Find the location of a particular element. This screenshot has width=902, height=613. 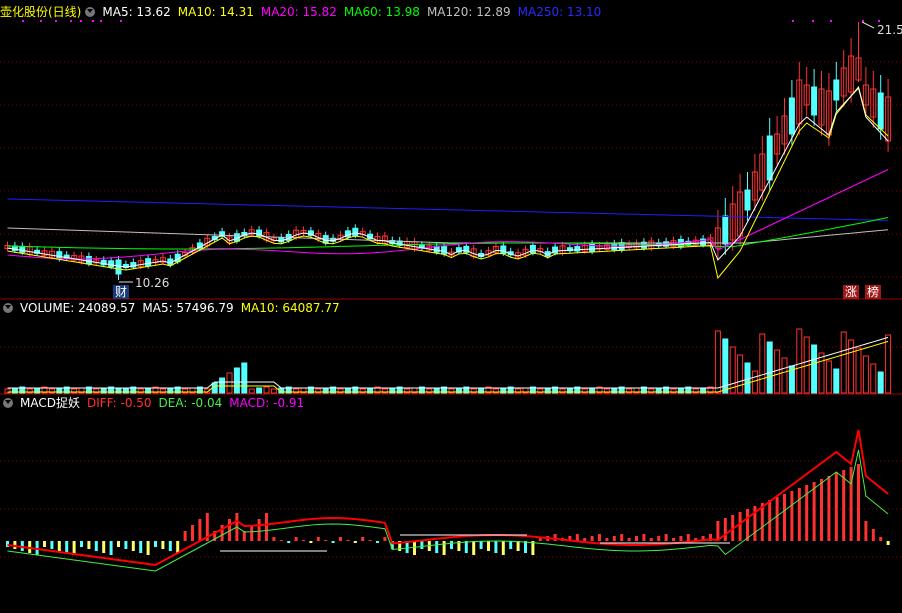

ma120-label: MA120: 12.89 is located at coordinates (468, 12).